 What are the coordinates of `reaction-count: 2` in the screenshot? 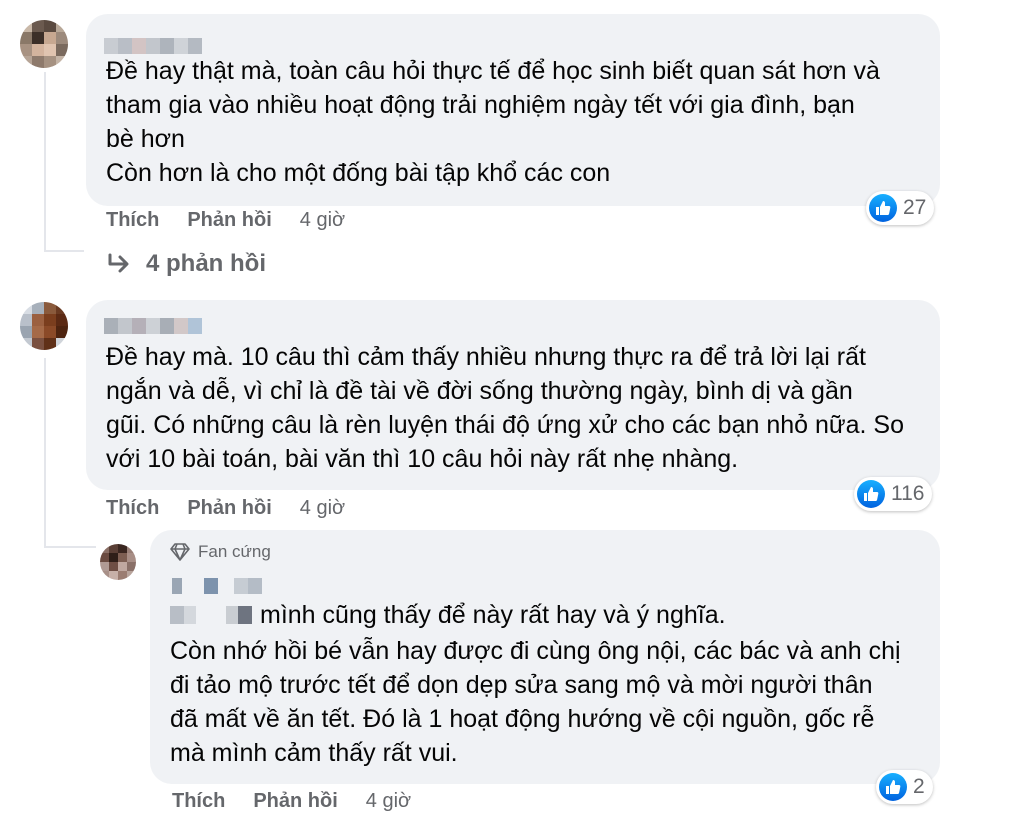 It's located at (919, 786).